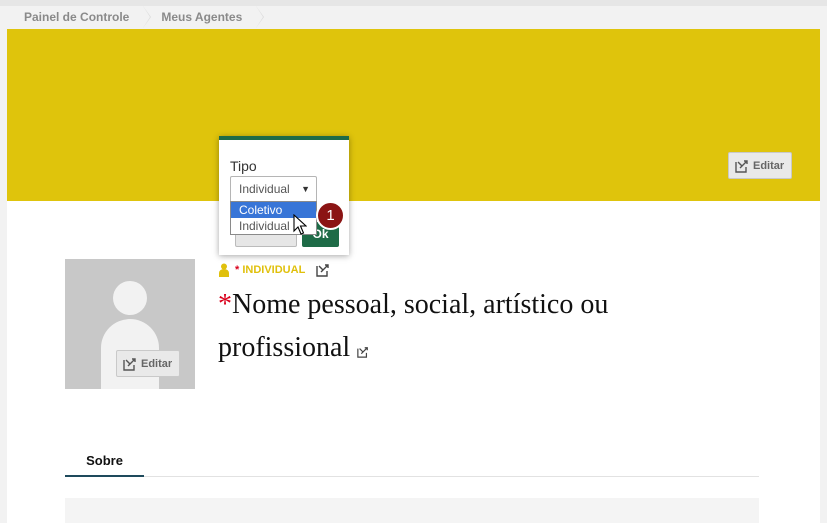 This screenshot has width=827, height=523. I want to click on type-select-value: Individual, so click(264, 189).